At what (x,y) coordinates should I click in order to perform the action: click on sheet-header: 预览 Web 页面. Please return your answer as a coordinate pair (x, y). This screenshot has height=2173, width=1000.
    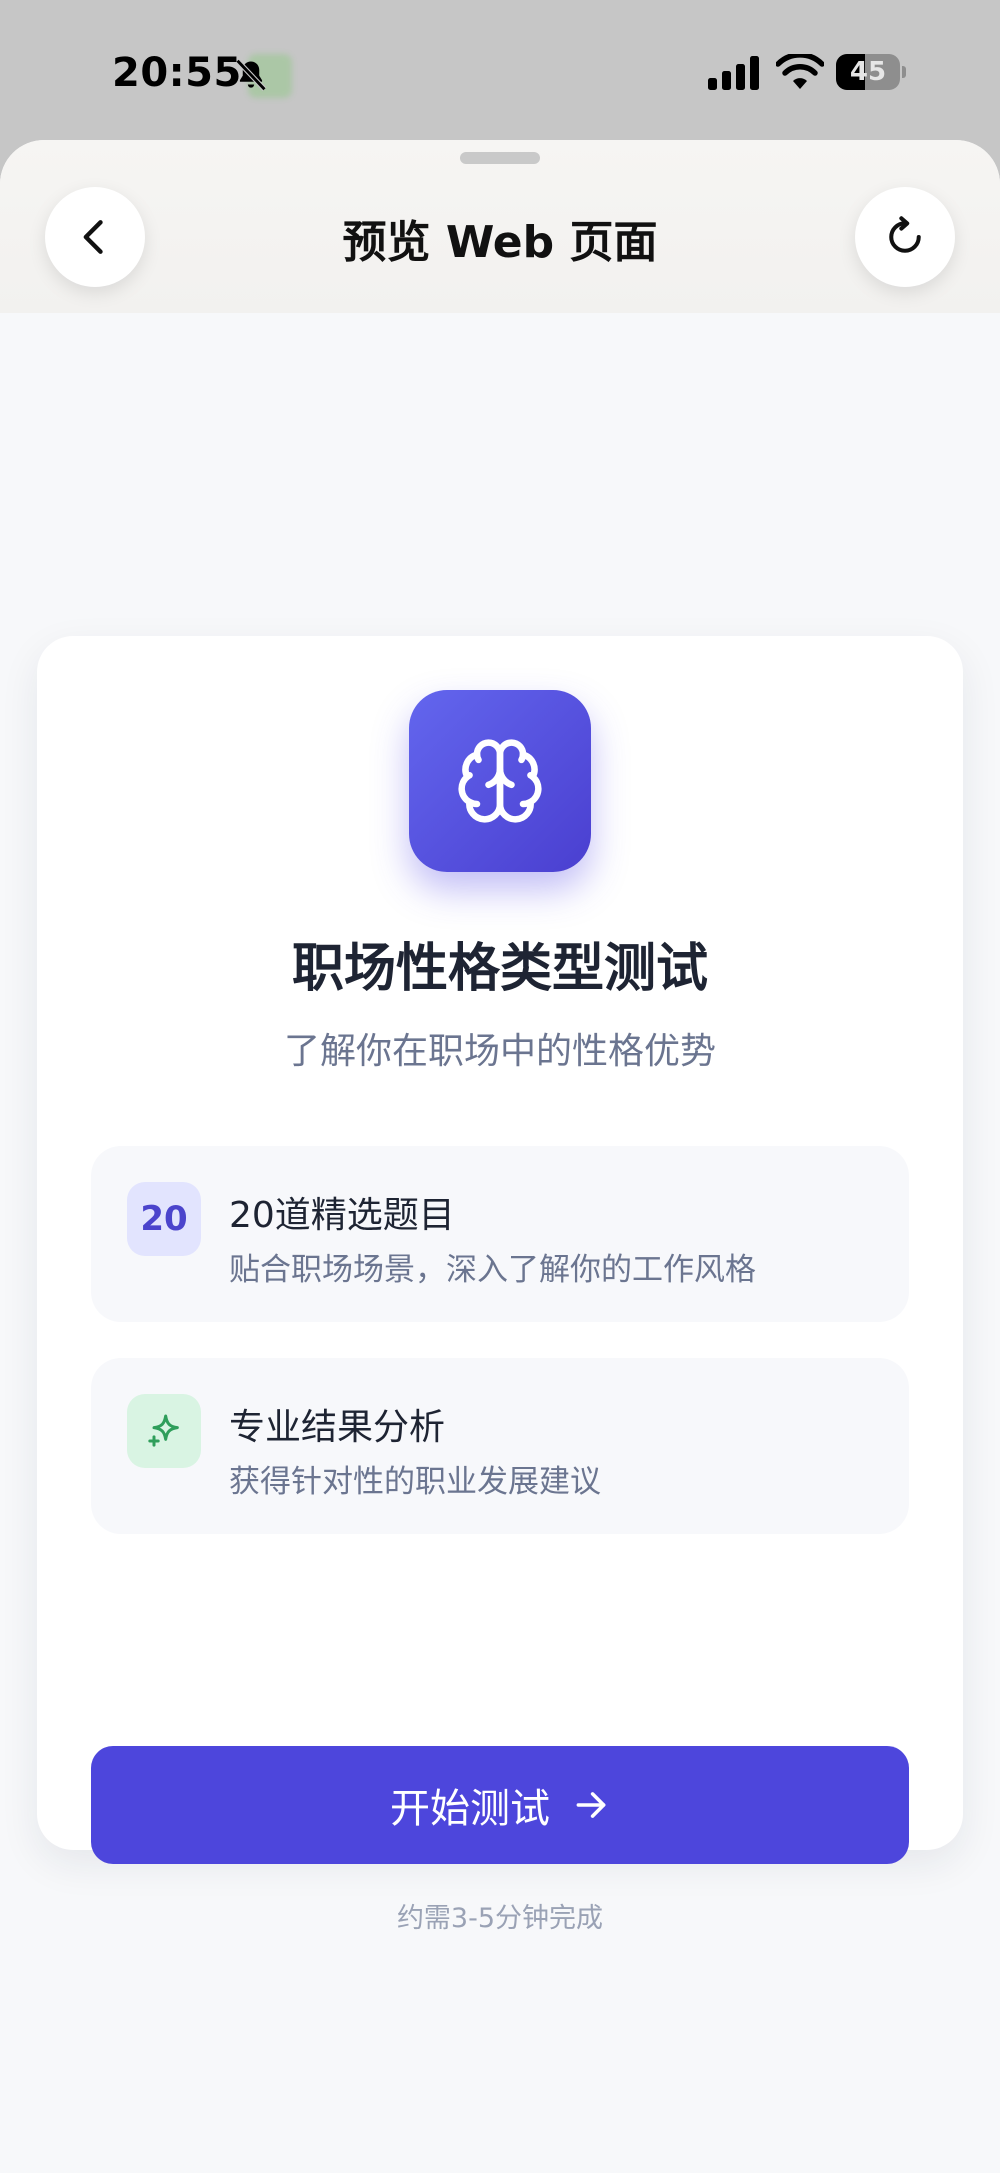
    Looking at the image, I should click on (500, 226).